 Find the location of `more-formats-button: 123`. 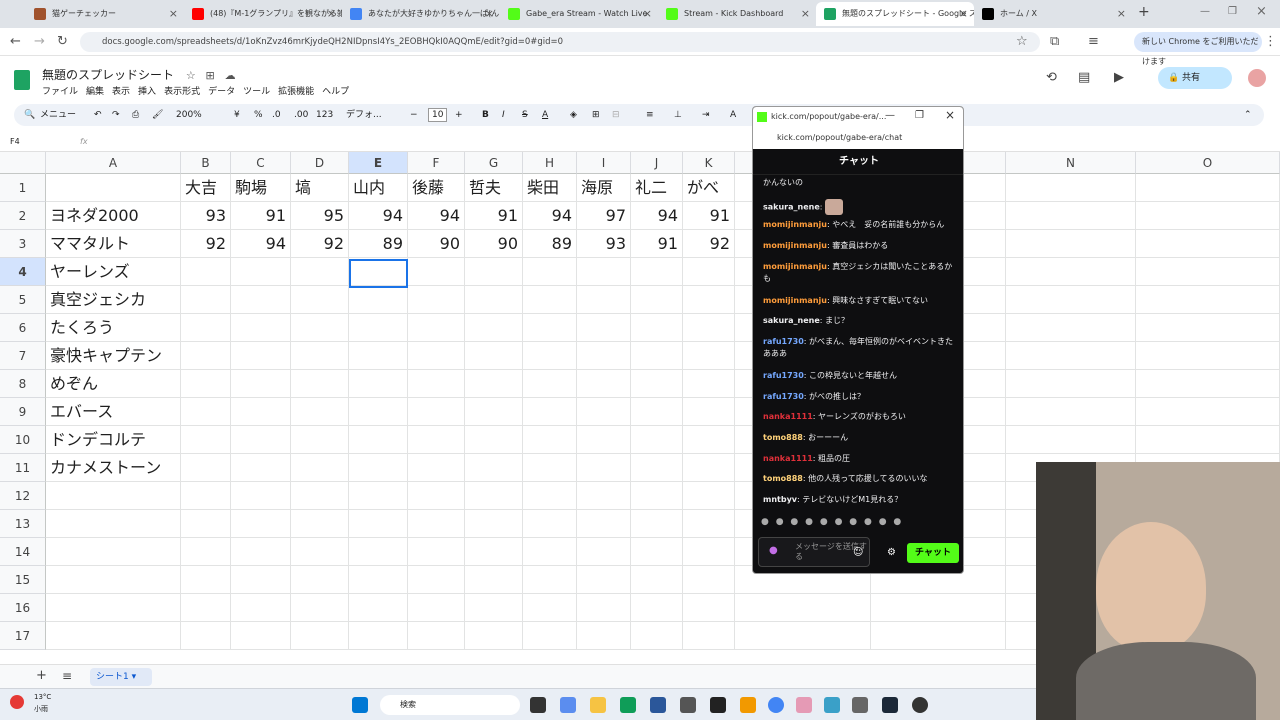

more-formats-button: 123 is located at coordinates (324, 115).